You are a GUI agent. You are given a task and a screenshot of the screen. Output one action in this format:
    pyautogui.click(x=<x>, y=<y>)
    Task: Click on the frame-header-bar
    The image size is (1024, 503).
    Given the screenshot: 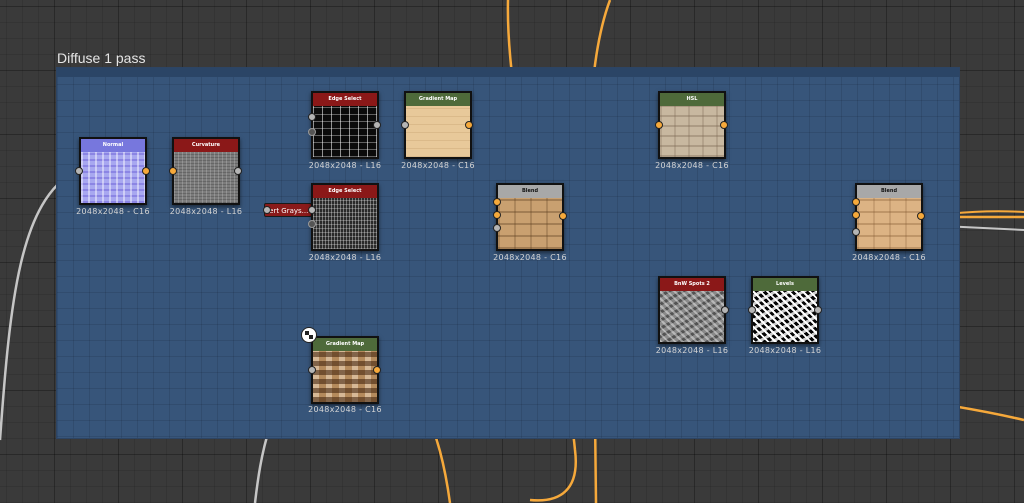 What is the action you would take?
    pyautogui.click(x=508, y=72)
    